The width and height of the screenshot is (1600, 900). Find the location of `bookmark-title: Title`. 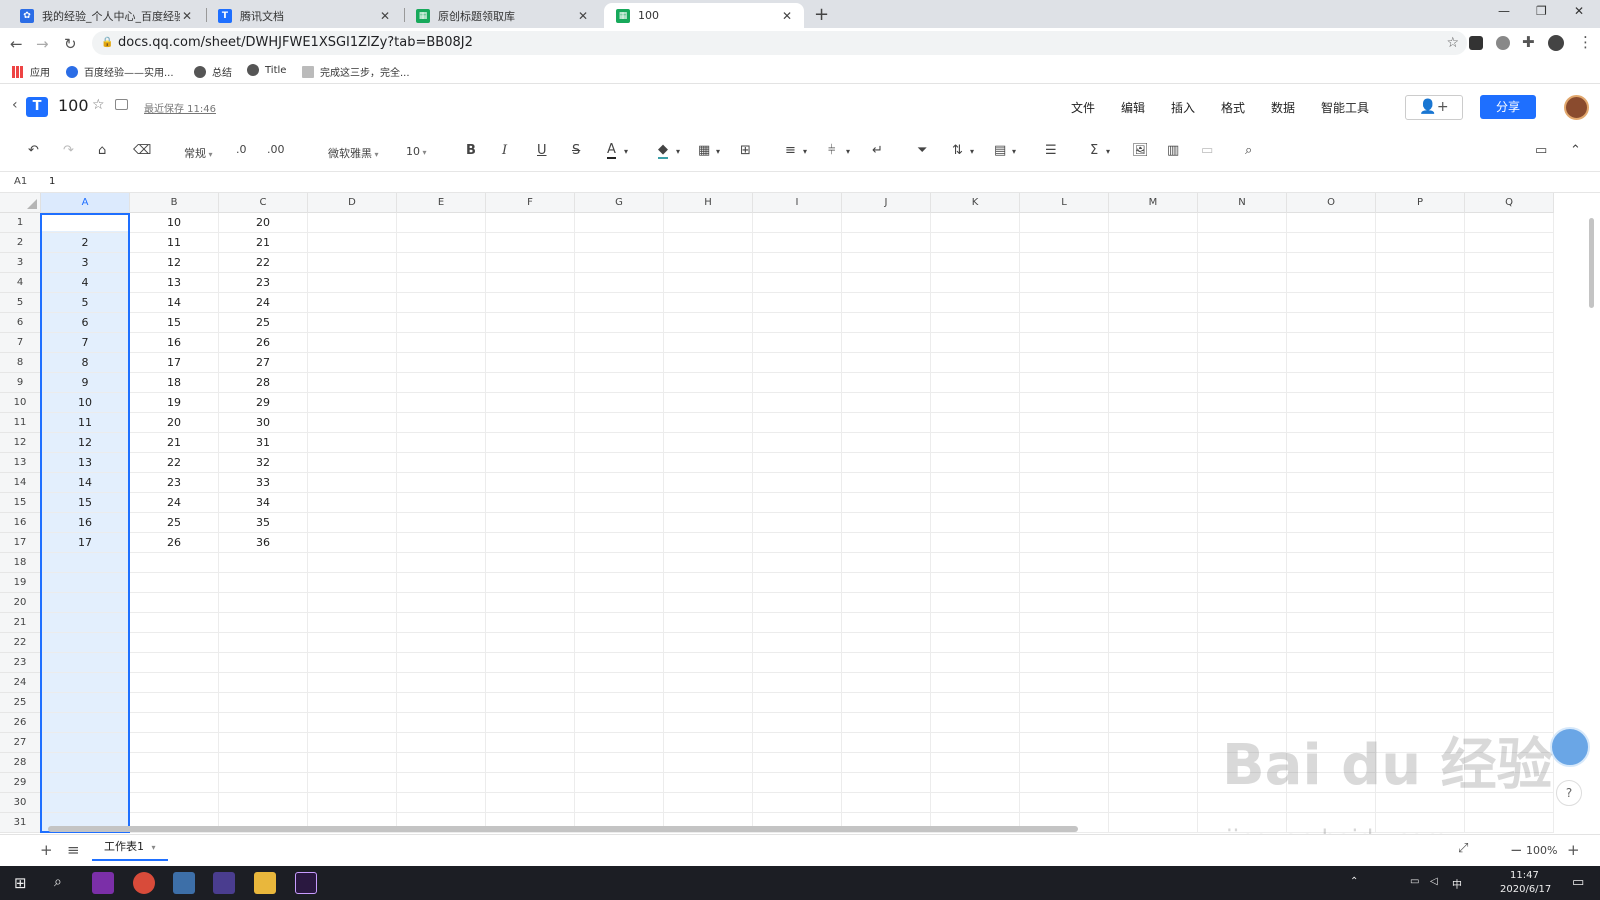

bookmark-title: Title is located at coordinates (266, 70).